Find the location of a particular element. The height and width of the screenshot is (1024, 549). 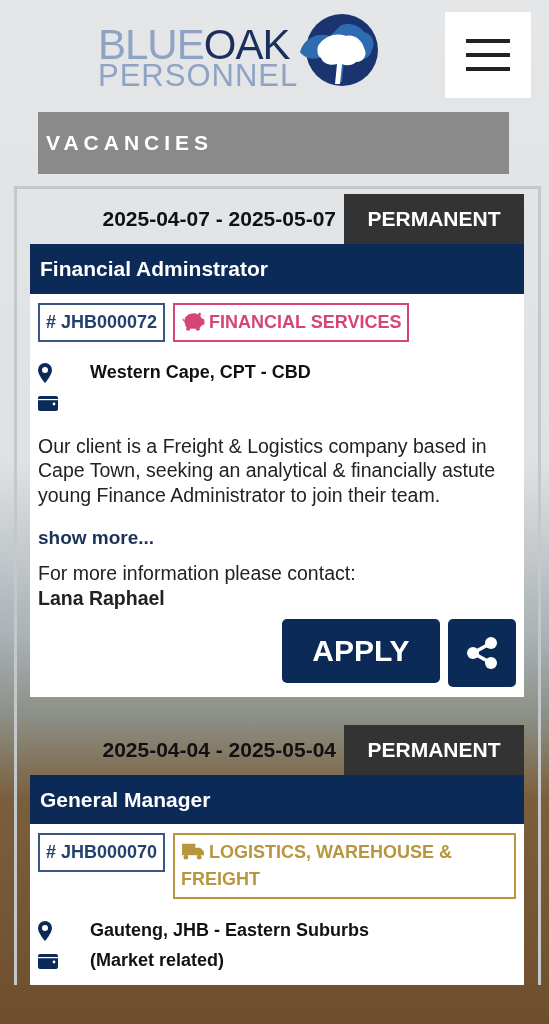

job-title: General Manager is located at coordinates (277, 799).